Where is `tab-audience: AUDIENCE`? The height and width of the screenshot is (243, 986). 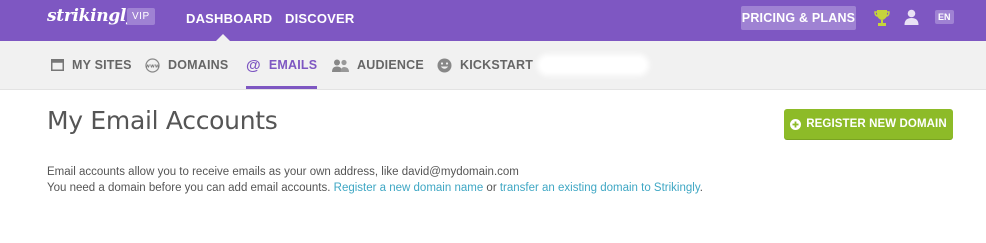
tab-audience: AUDIENCE is located at coordinates (378, 65).